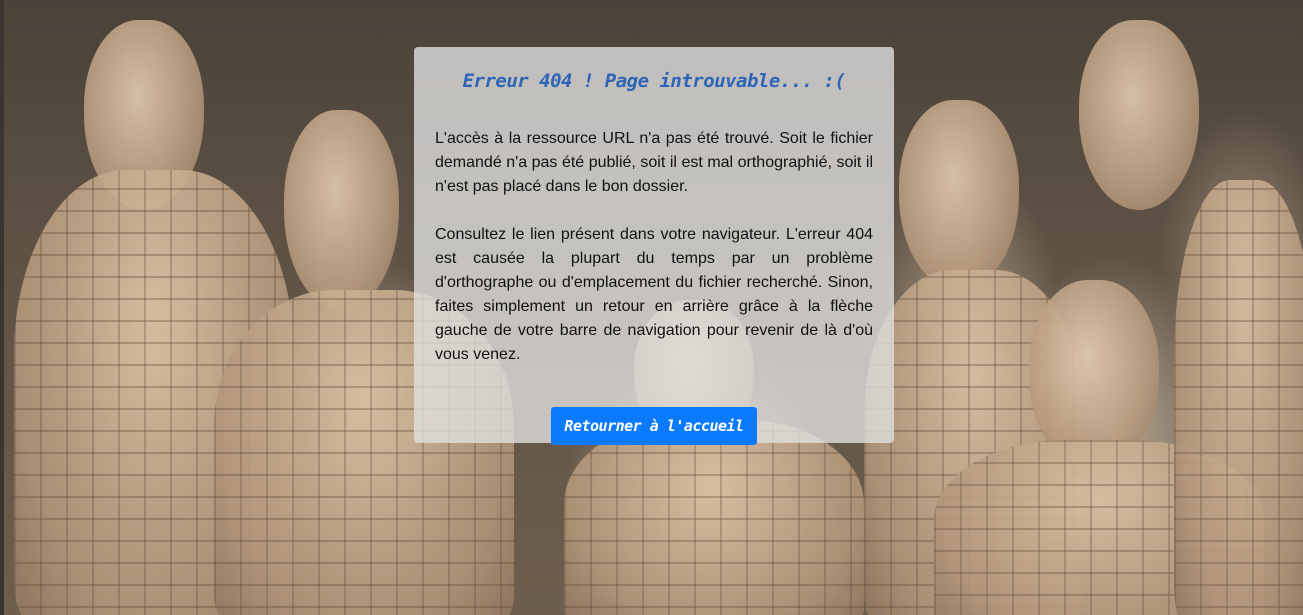 This screenshot has height=615, width=1303. I want to click on home-button: Retourner à l'accueil, so click(654, 426).